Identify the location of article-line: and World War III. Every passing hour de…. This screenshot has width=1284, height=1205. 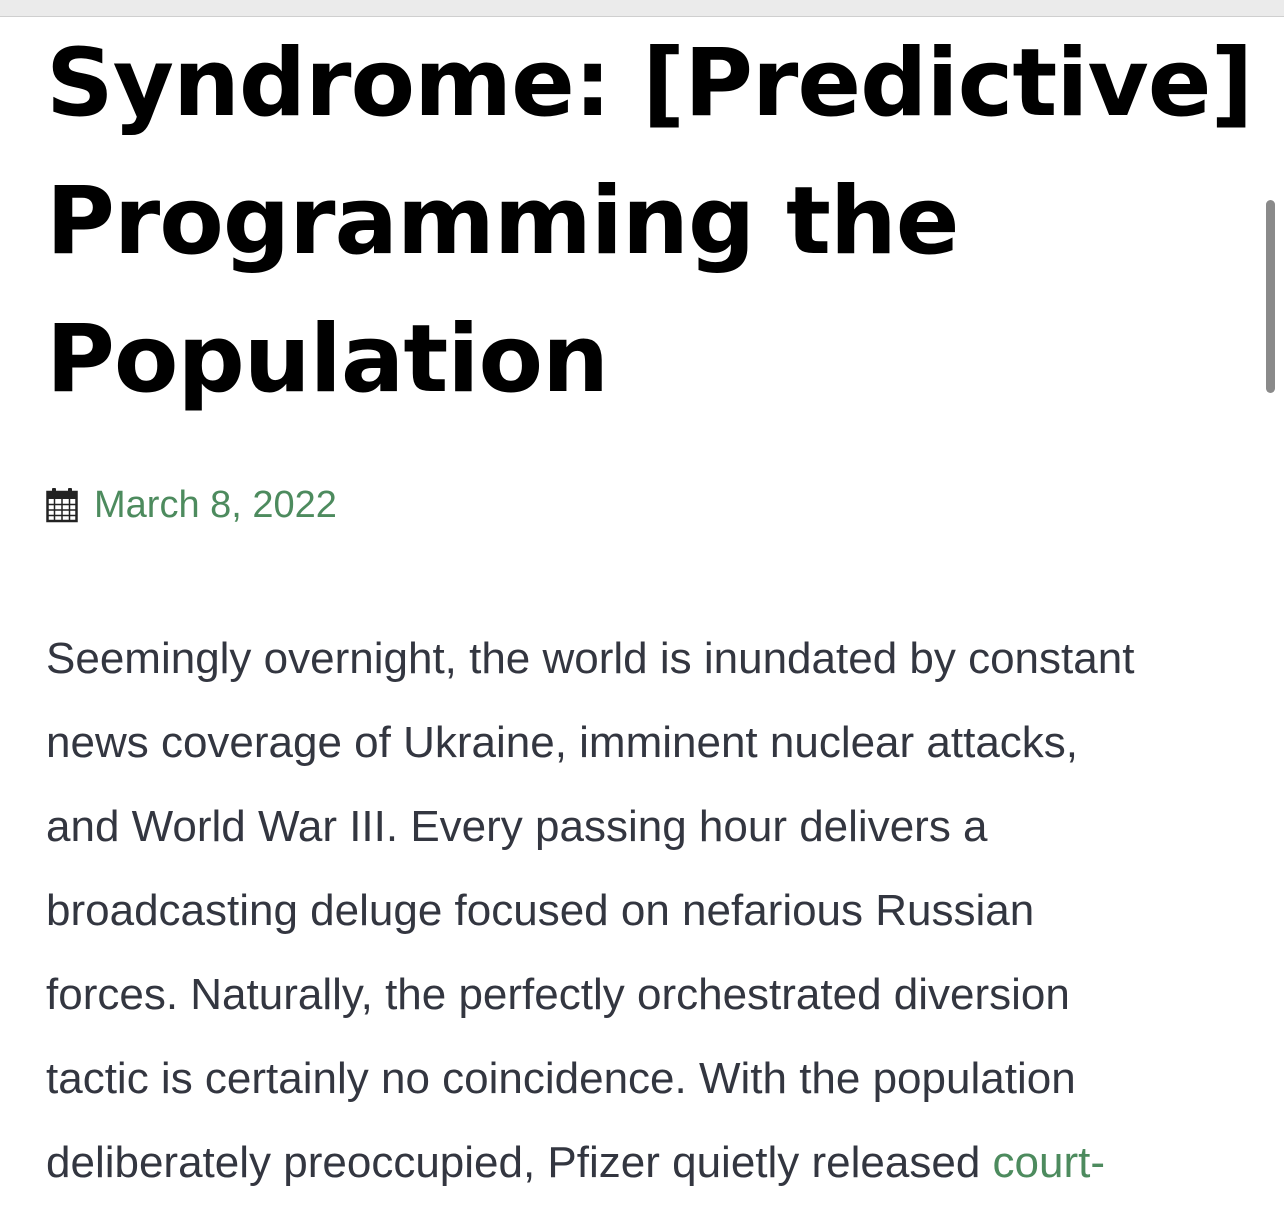
(517, 826).